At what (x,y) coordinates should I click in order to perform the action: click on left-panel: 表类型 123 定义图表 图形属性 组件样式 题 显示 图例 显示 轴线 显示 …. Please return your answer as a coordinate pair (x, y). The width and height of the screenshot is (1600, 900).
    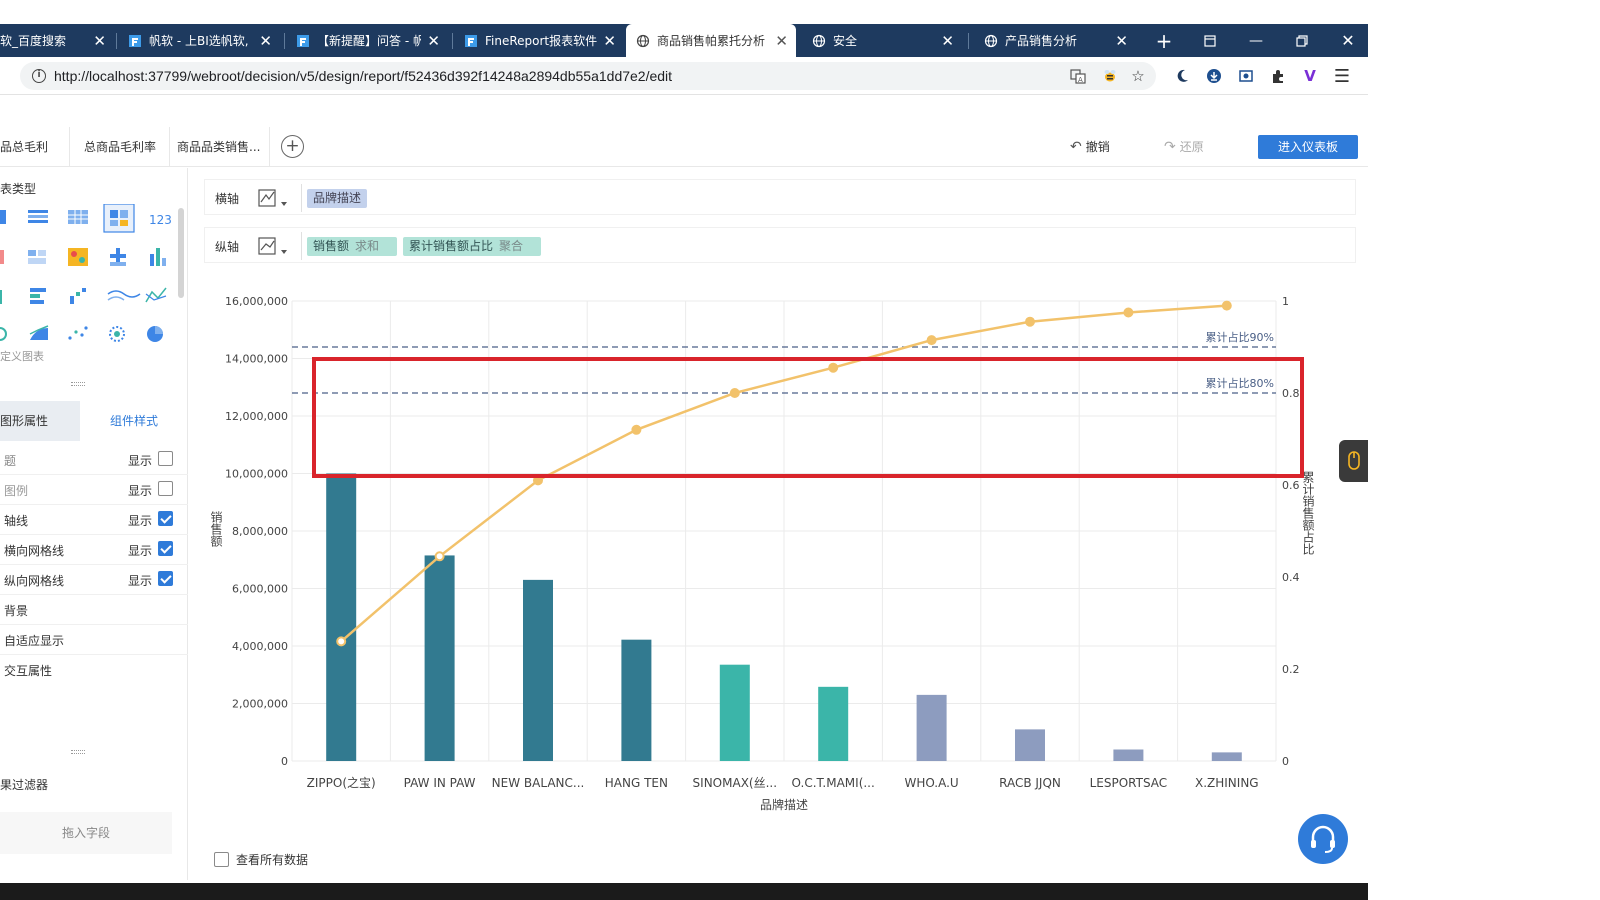
    Looking at the image, I should click on (94, 524).